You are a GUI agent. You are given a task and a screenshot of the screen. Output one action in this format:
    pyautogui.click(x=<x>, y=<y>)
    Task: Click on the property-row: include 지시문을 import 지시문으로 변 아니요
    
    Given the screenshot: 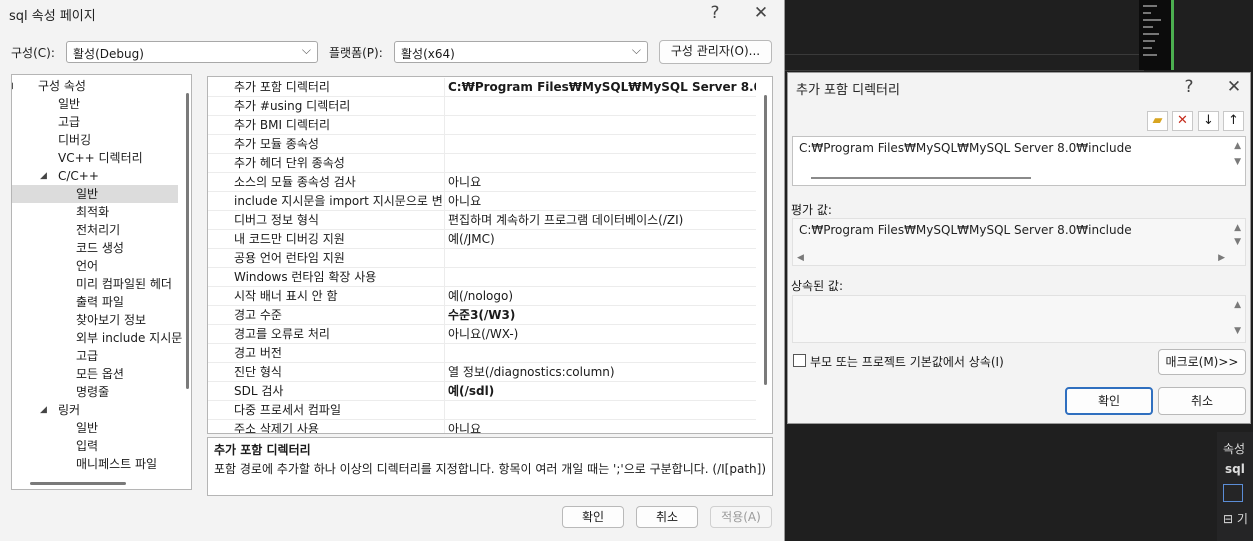 What is the action you would take?
    pyautogui.click(x=482, y=201)
    